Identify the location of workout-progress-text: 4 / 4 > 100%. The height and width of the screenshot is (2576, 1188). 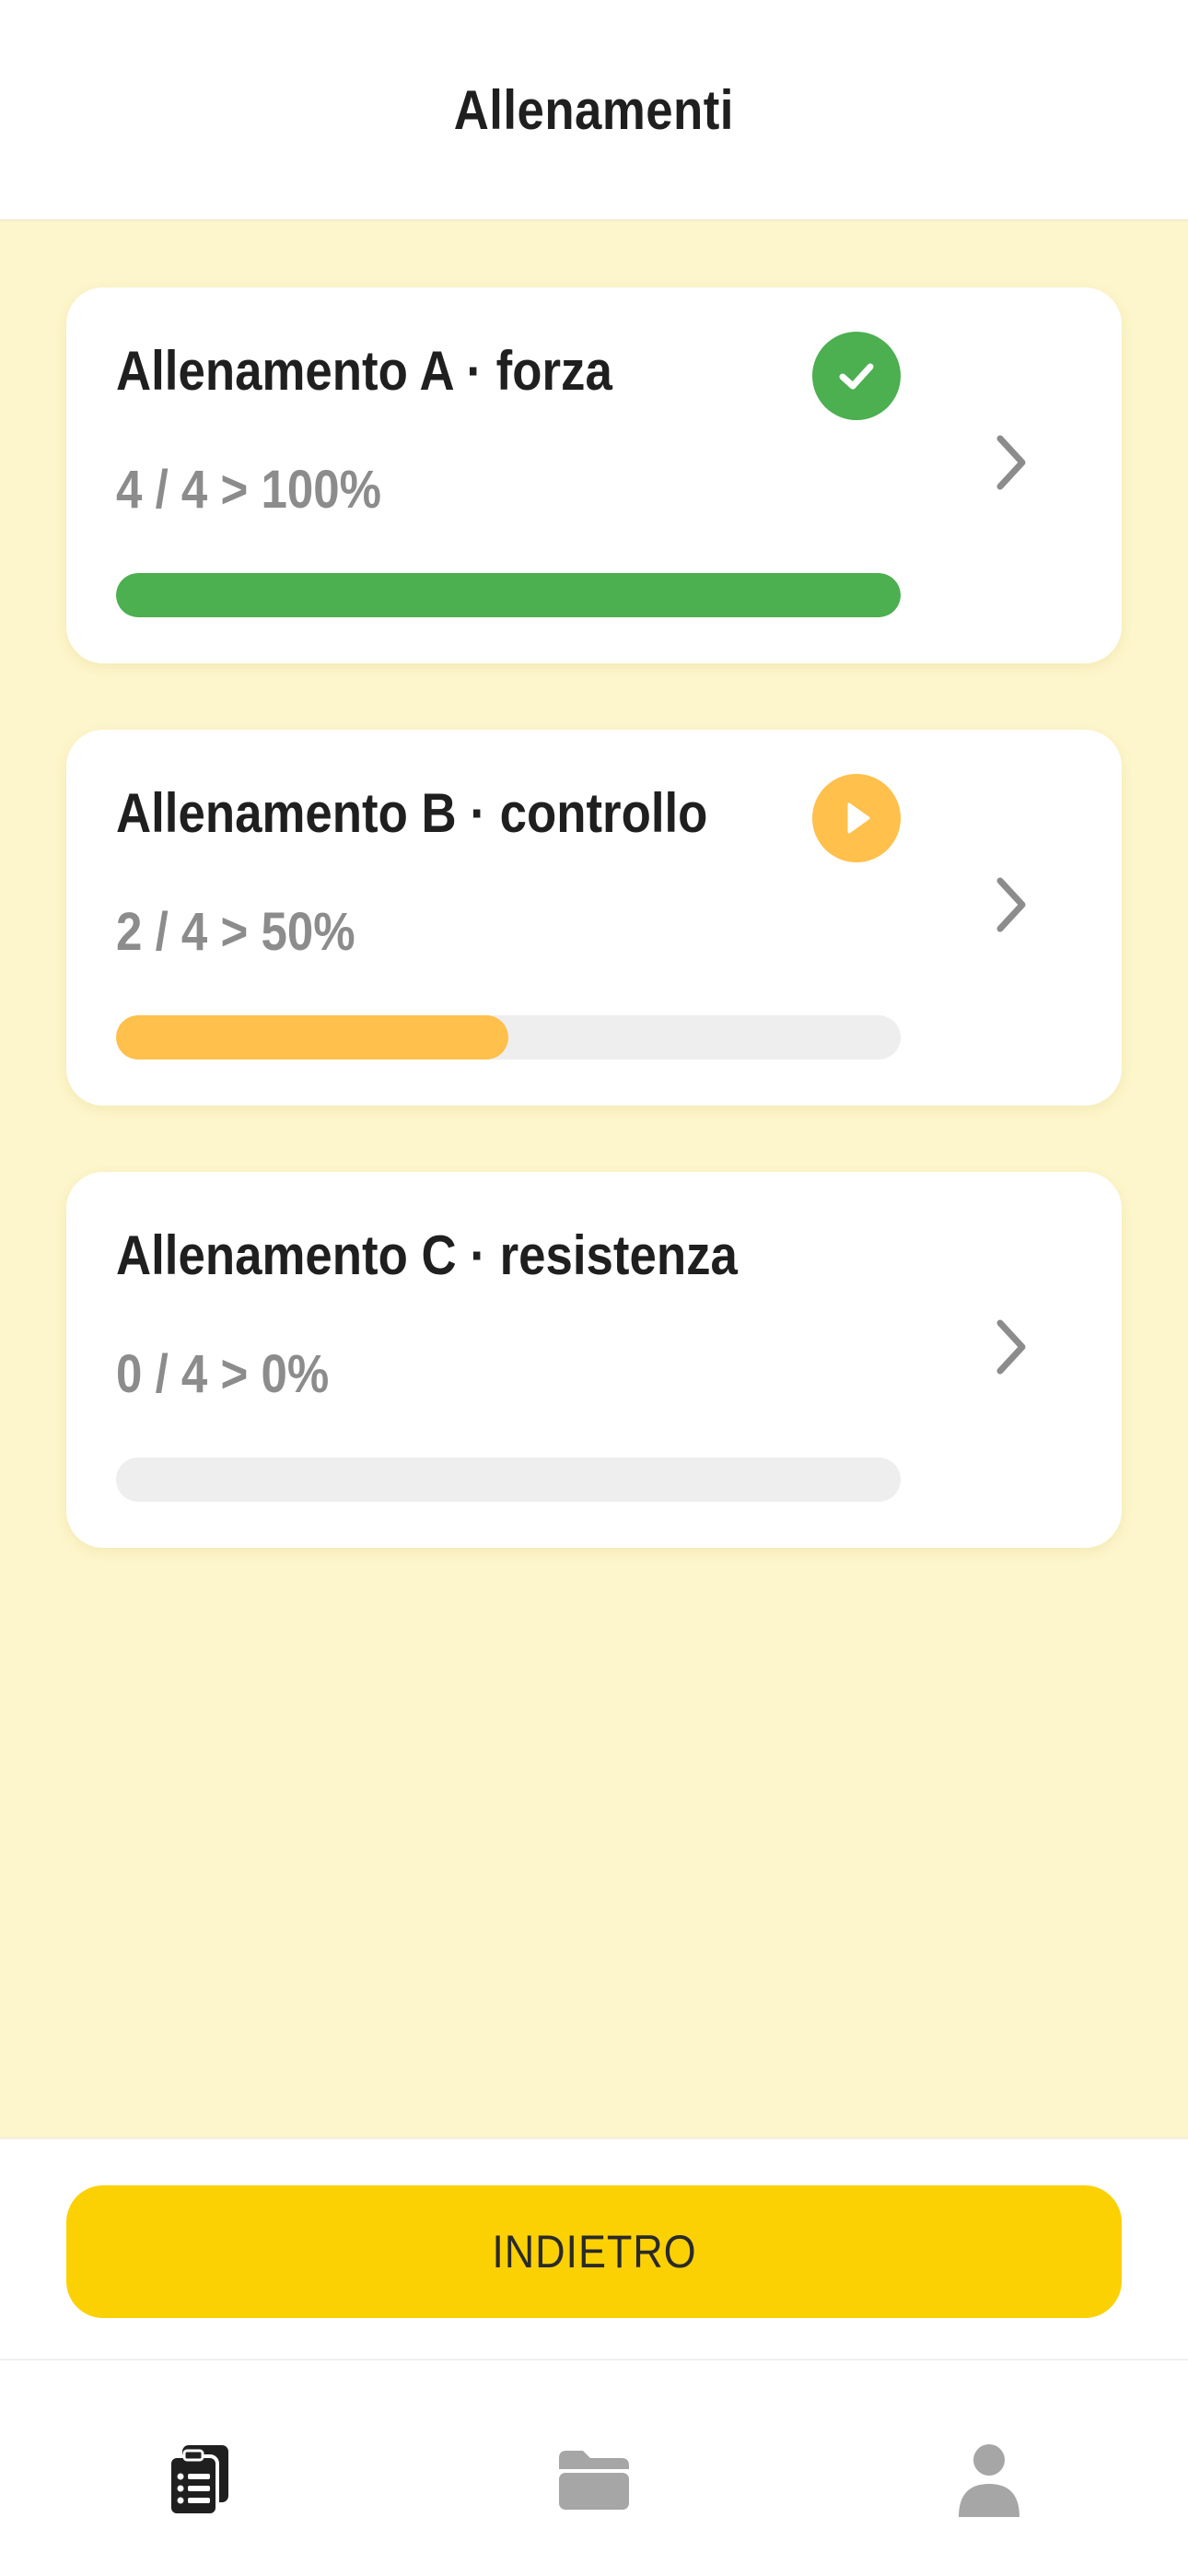
(249, 490).